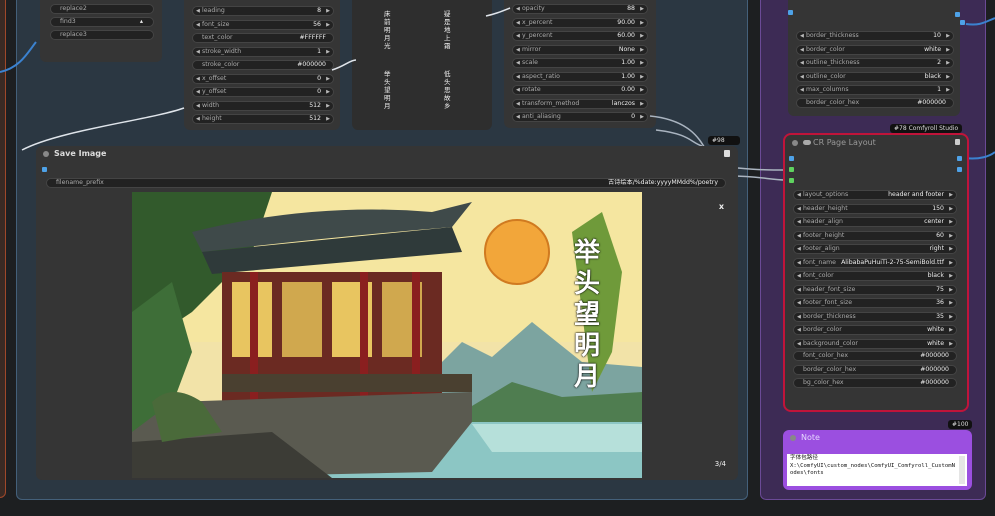 The height and width of the screenshot is (516, 995). What do you see at coordinates (962, 22) in the screenshot?
I see `top-right-slot-out` at bounding box center [962, 22].